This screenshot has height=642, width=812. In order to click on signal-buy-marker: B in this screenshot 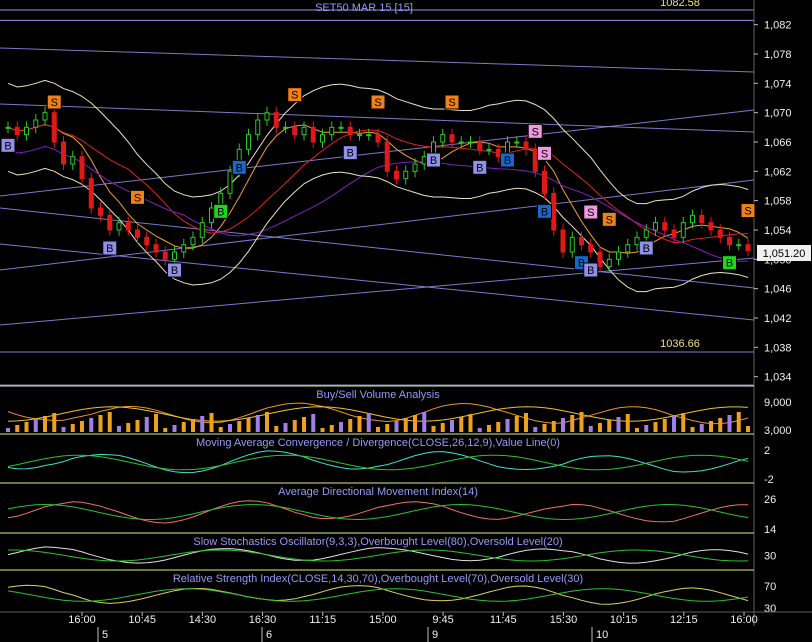, I will do `click(729, 263)`.